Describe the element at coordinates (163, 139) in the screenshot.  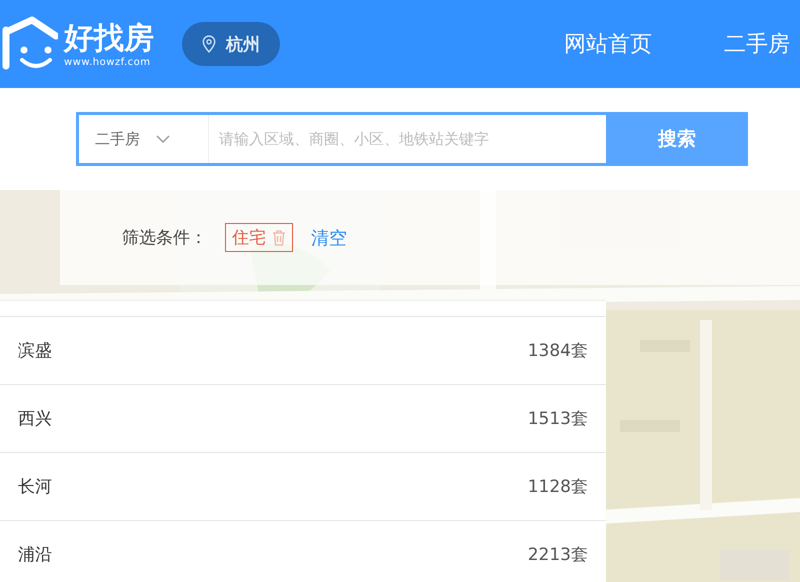
I see `chevron-down-icon` at that location.